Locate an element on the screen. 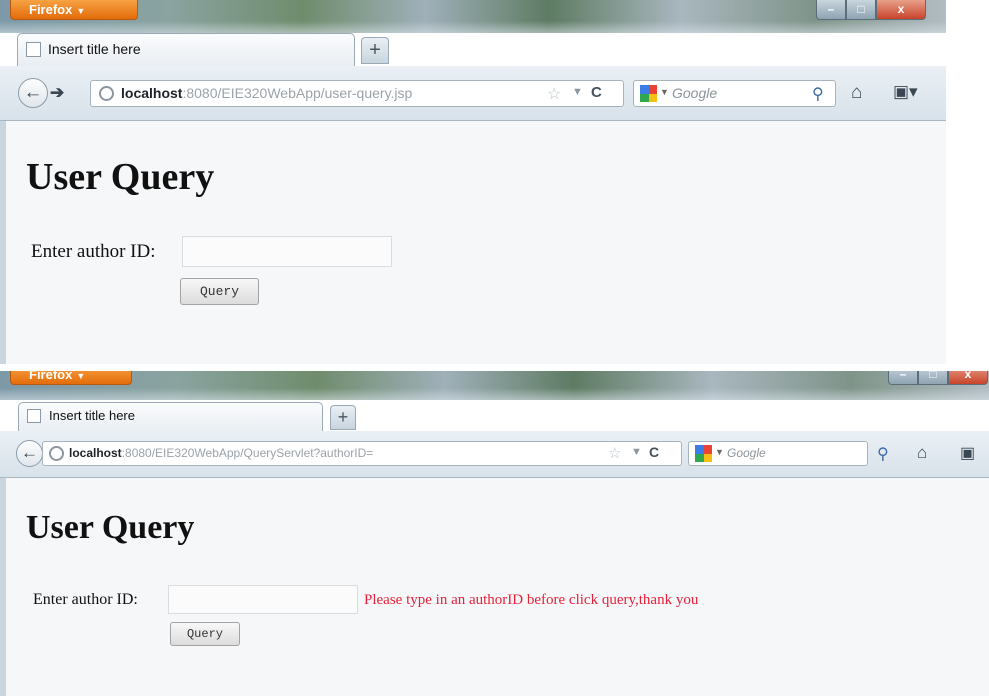  bookmarks-menu-icon: ▣▾ is located at coordinates (905, 92).